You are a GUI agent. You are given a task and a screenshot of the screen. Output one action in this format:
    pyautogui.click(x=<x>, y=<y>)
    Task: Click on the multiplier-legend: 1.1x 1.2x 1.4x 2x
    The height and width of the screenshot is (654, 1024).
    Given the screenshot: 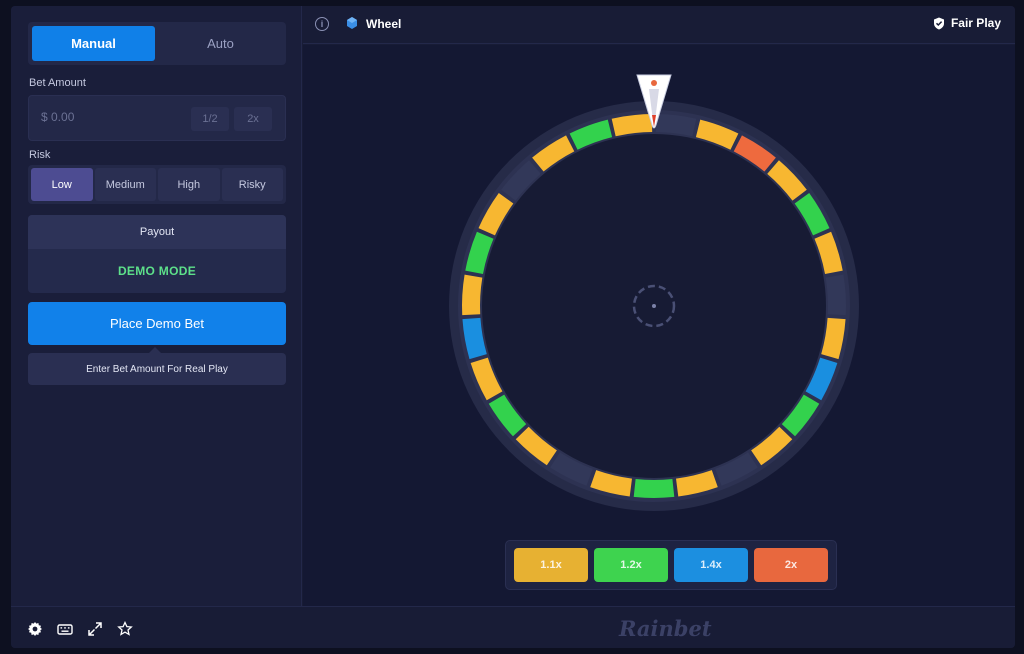 What is the action you would take?
    pyautogui.click(x=671, y=565)
    